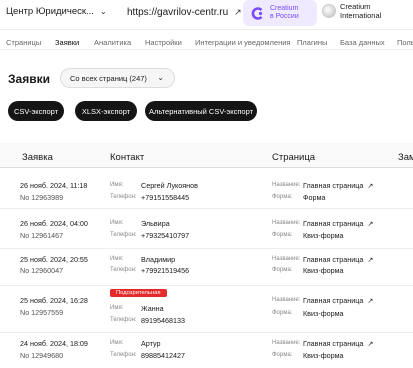  I want to click on form-value: Форма, so click(314, 197).